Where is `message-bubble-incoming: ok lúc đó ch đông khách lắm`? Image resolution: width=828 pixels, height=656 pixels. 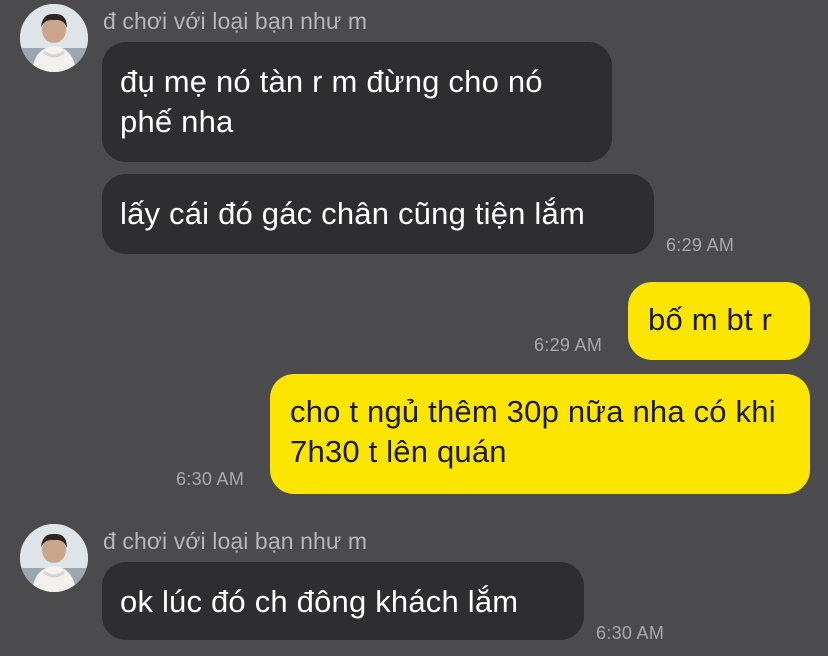 message-bubble-incoming: ok lúc đó ch đông khách lắm is located at coordinates (343, 601).